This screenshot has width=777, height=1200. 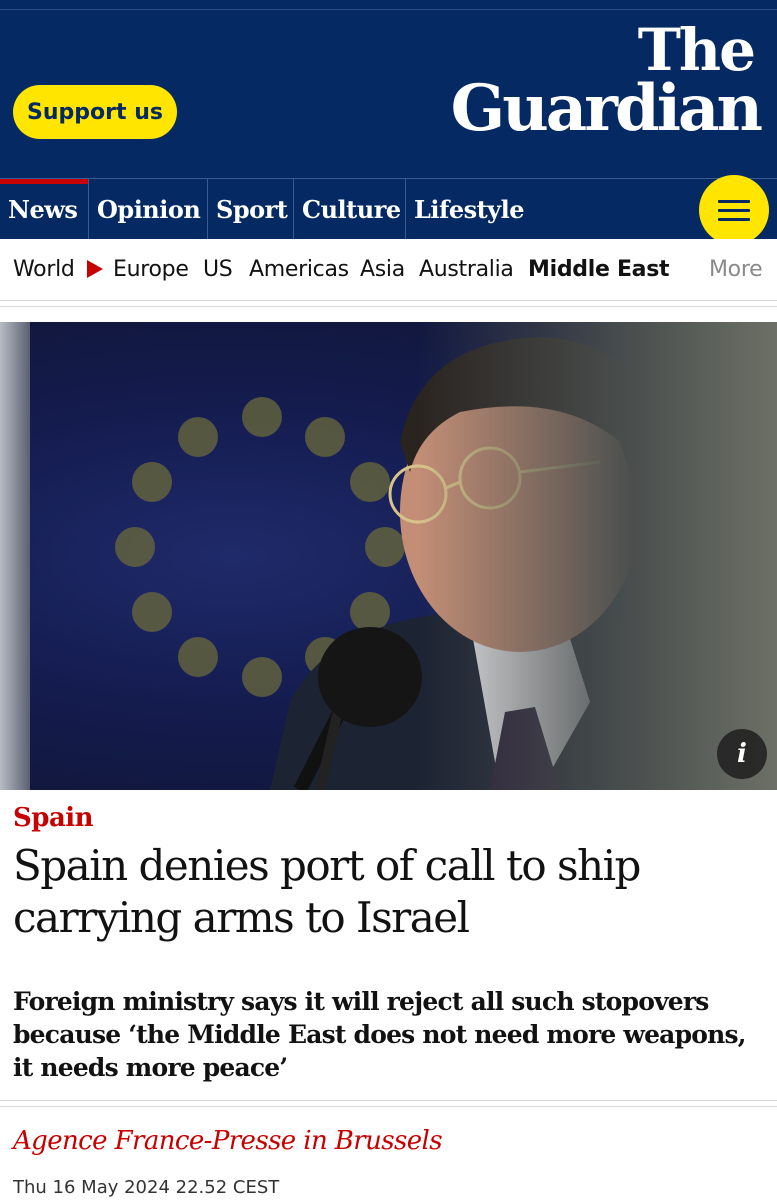 I want to click on guardian-logo: The Guardian, so click(x=596, y=81).